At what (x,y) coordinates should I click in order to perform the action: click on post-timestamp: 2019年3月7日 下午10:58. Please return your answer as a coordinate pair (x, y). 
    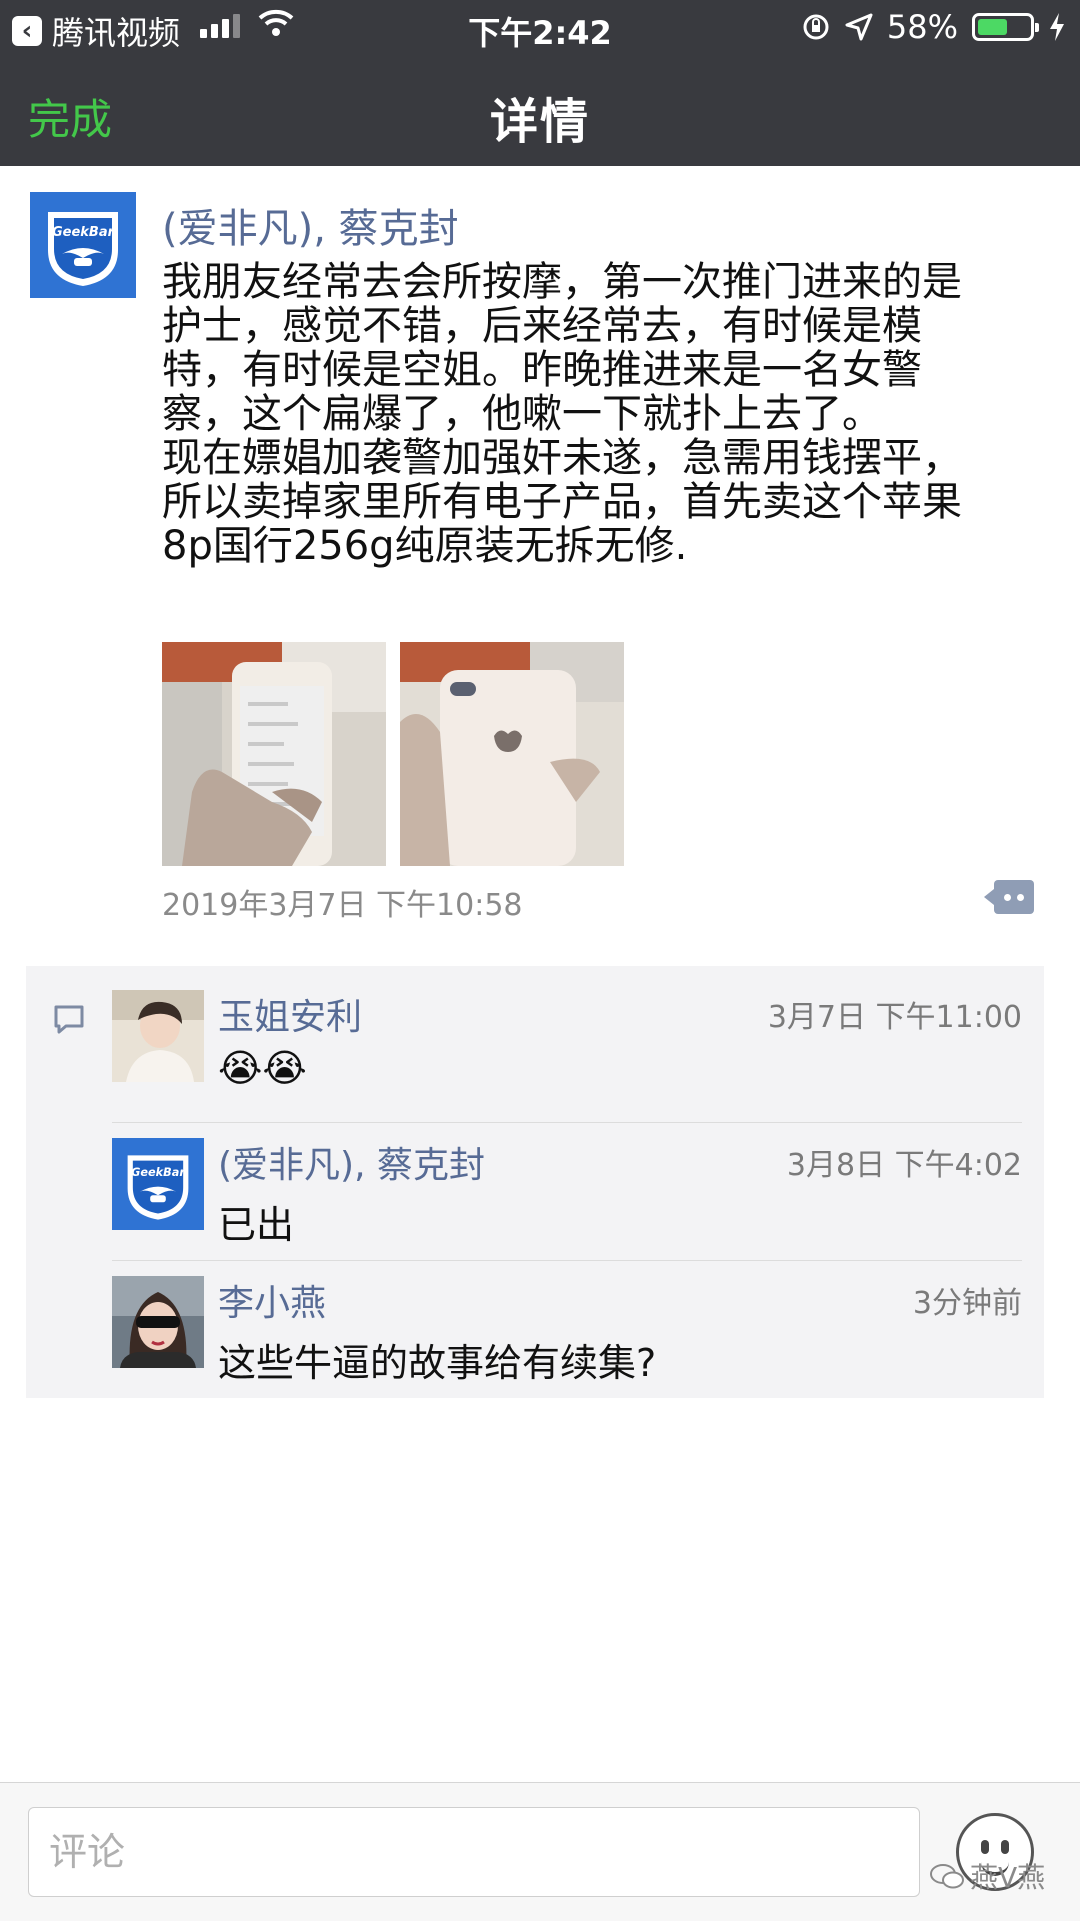
    Looking at the image, I should click on (342, 905).